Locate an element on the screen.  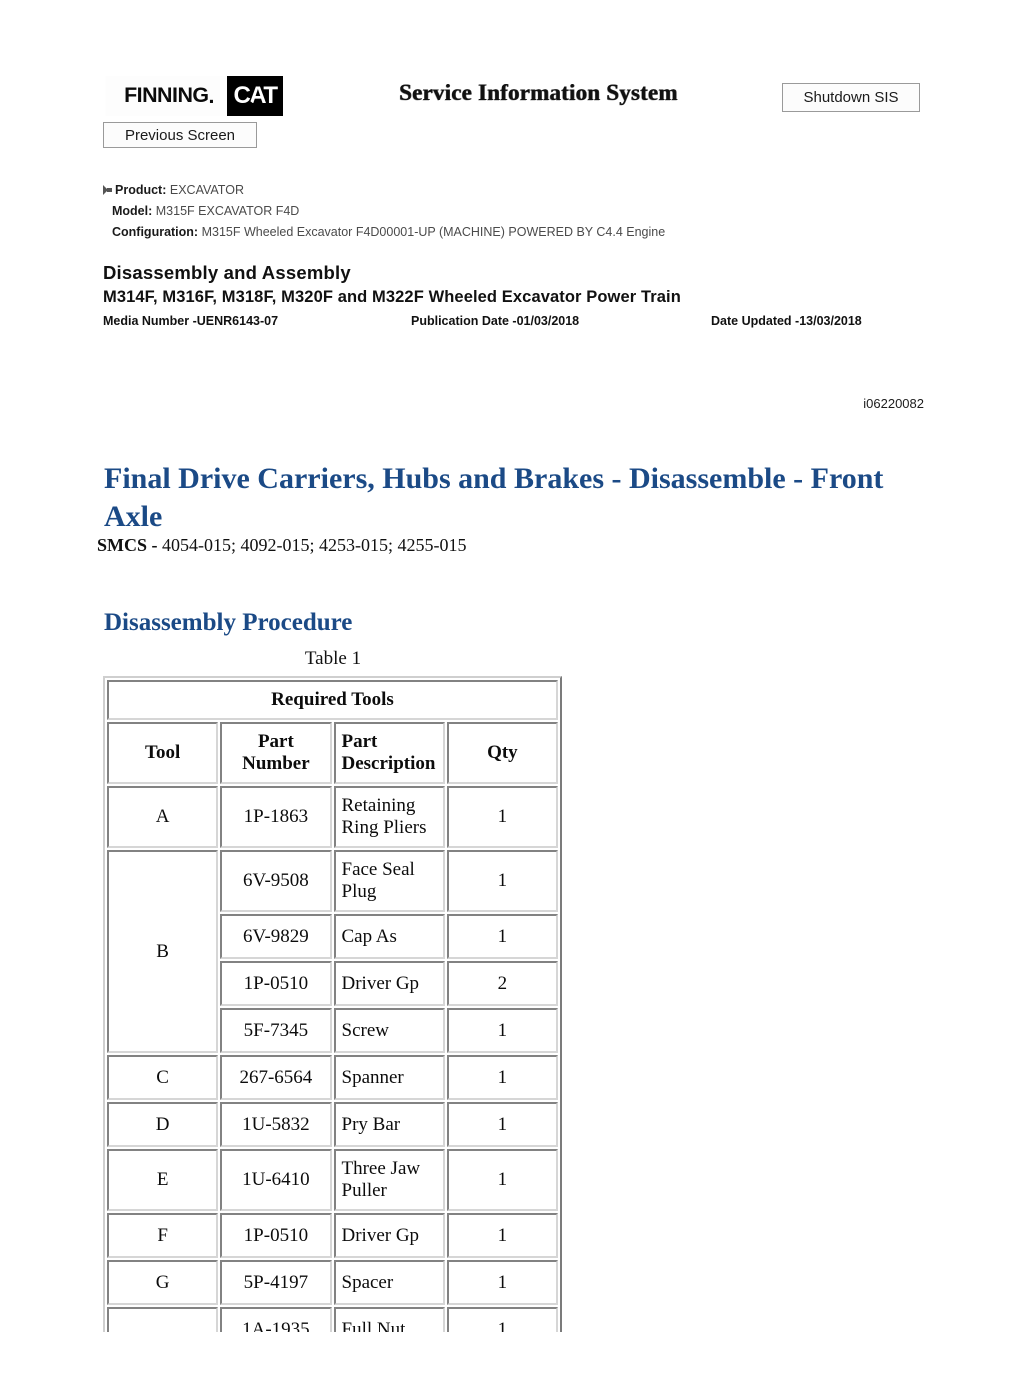
cell-tool: G is located at coordinates (163, 1282).